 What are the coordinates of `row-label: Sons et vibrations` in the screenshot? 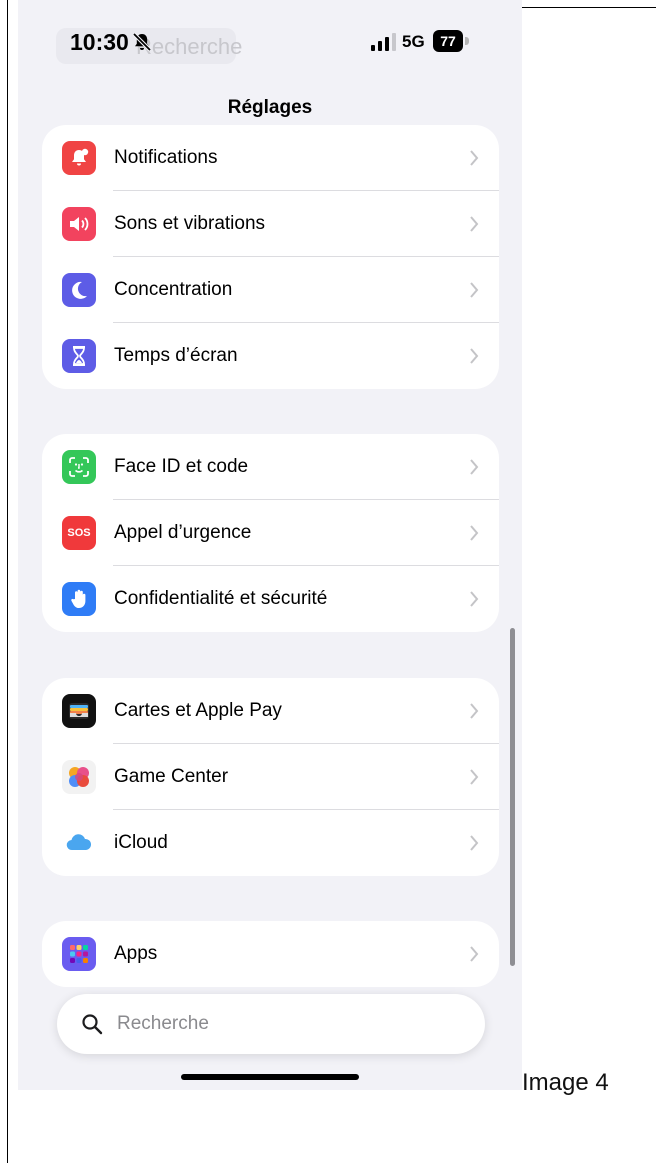 It's located at (190, 223).